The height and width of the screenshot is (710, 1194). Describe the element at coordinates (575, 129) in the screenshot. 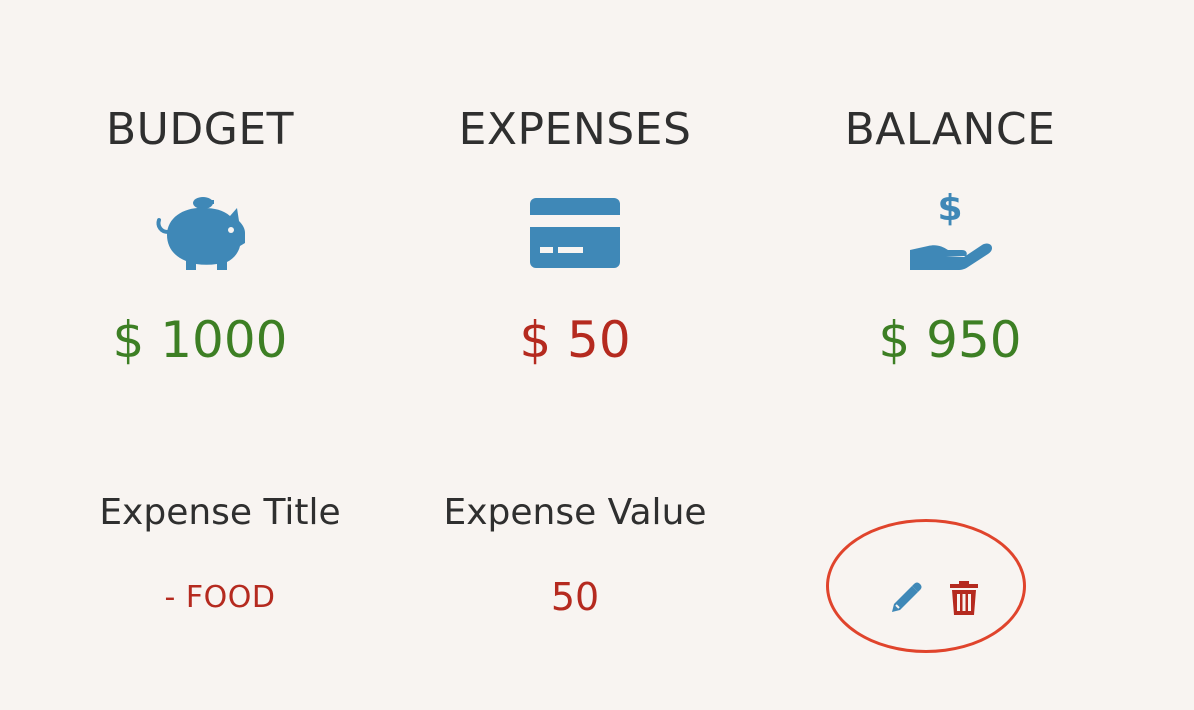

I see `expenses-title: EXPENSES` at that location.